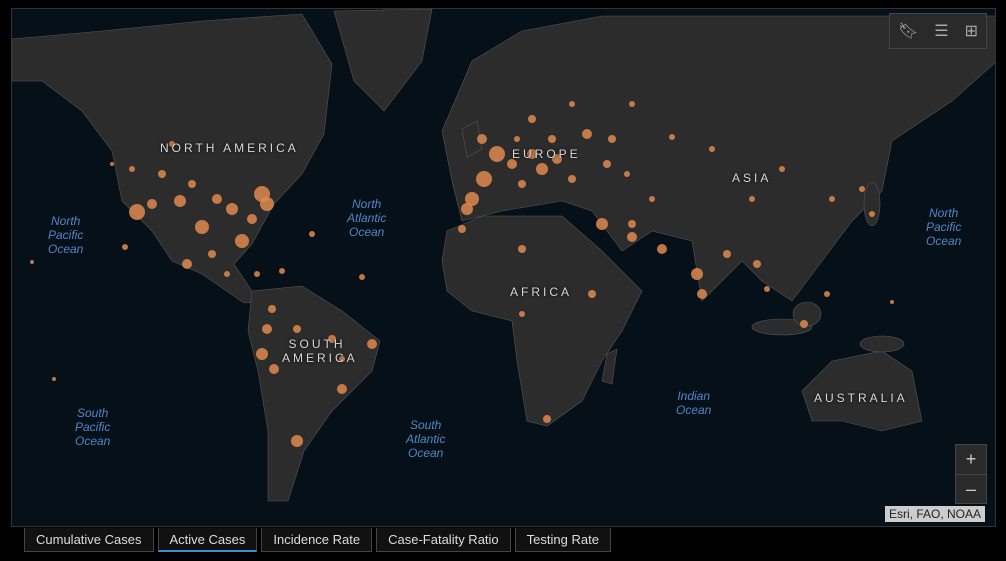 The image size is (1006, 561). What do you see at coordinates (443, 540) in the screenshot?
I see `tab-case-fatality-ratio: Case-Fatality Ratio` at bounding box center [443, 540].